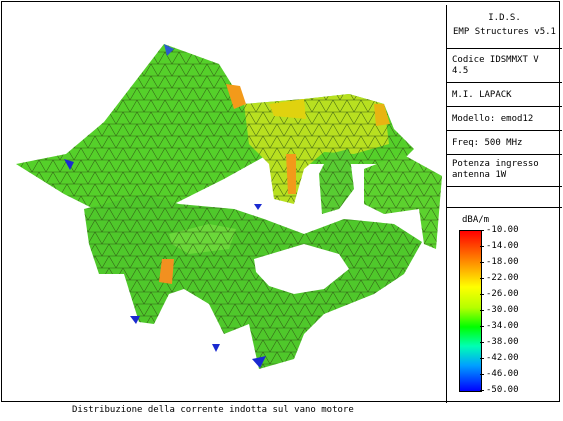 The height and width of the screenshot is (421, 563). What do you see at coordinates (502, 390) in the screenshot?
I see `colorbar-label: -50.00` at bounding box center [502, 390].